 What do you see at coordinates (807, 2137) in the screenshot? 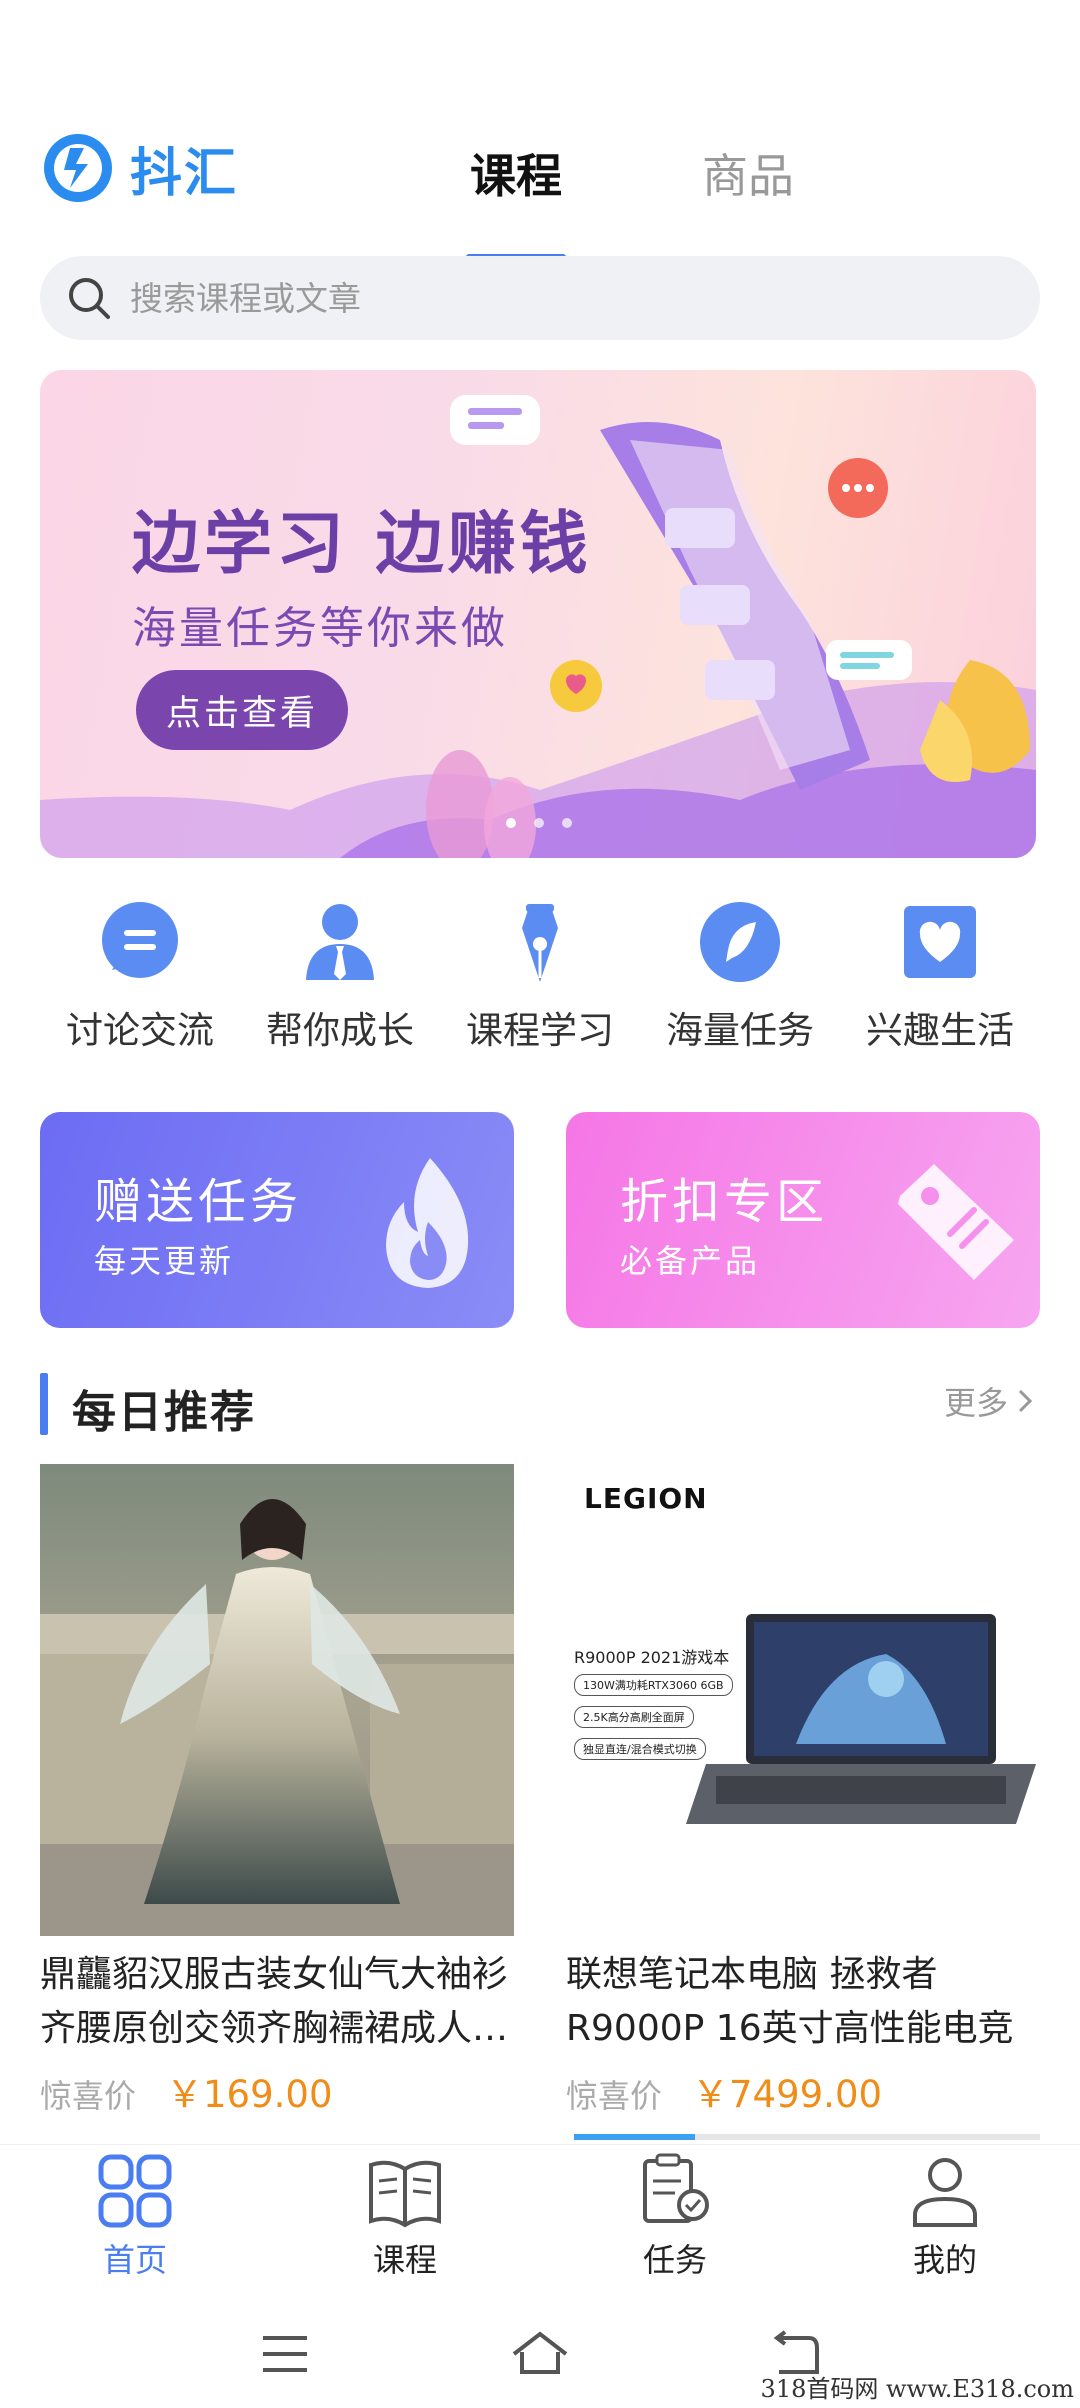
I see `horizontal-scroll-indicator` at bounding box center [807, 2137].